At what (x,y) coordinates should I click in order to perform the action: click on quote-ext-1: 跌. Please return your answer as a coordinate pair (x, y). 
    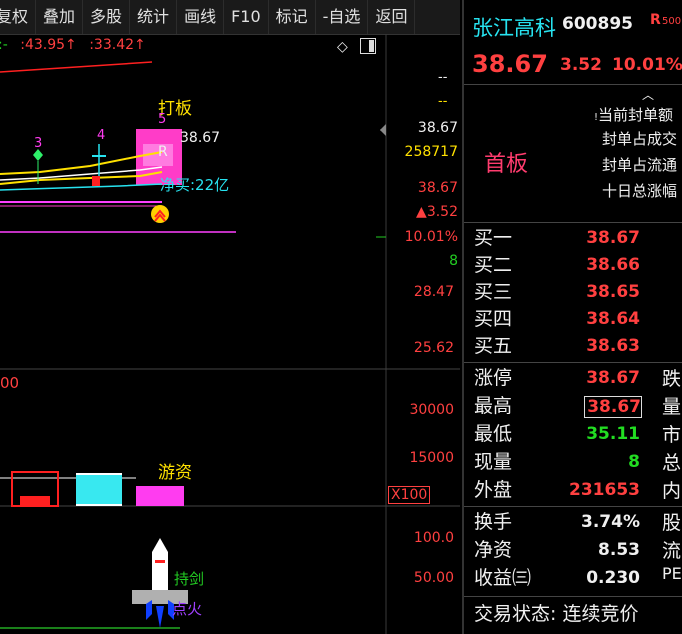
    Looking at the image, I should click on (672, 379).